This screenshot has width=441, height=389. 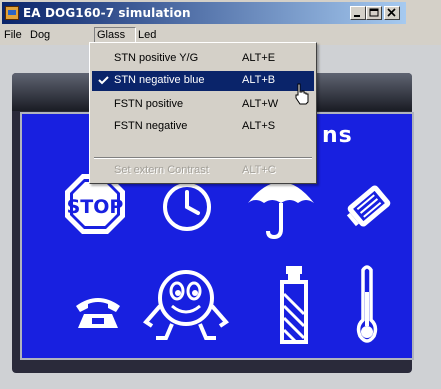 I want to click on menu-item-fstn-positive: FSTN positive ALT+W, so click(x=203, y=105).